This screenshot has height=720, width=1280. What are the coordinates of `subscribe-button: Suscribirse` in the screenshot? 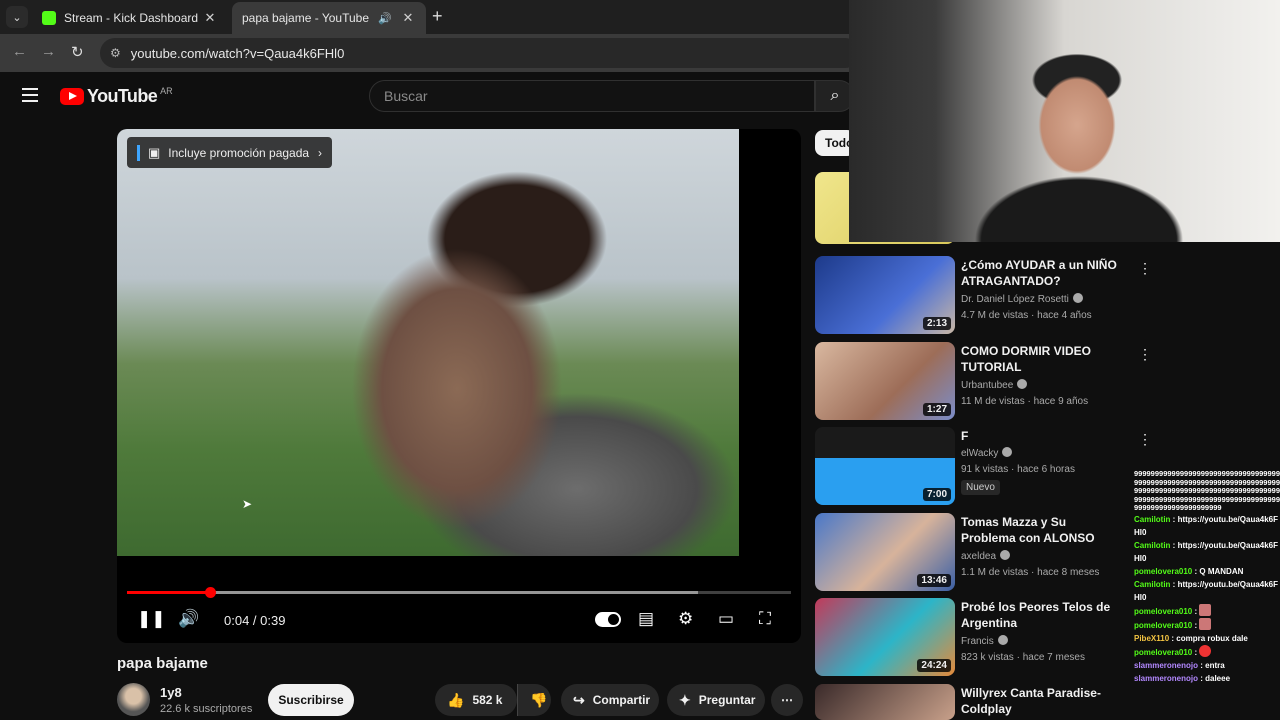 It's located at (311, 700).